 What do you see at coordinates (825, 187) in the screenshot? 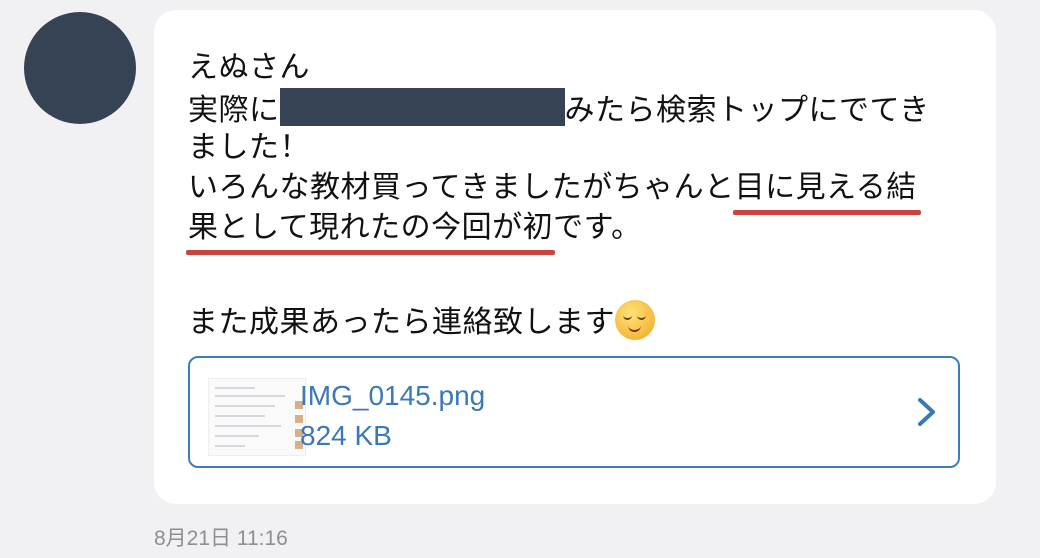
I see `highlighted-text-segment: 目に見える結` at bounding box center [825, 187].